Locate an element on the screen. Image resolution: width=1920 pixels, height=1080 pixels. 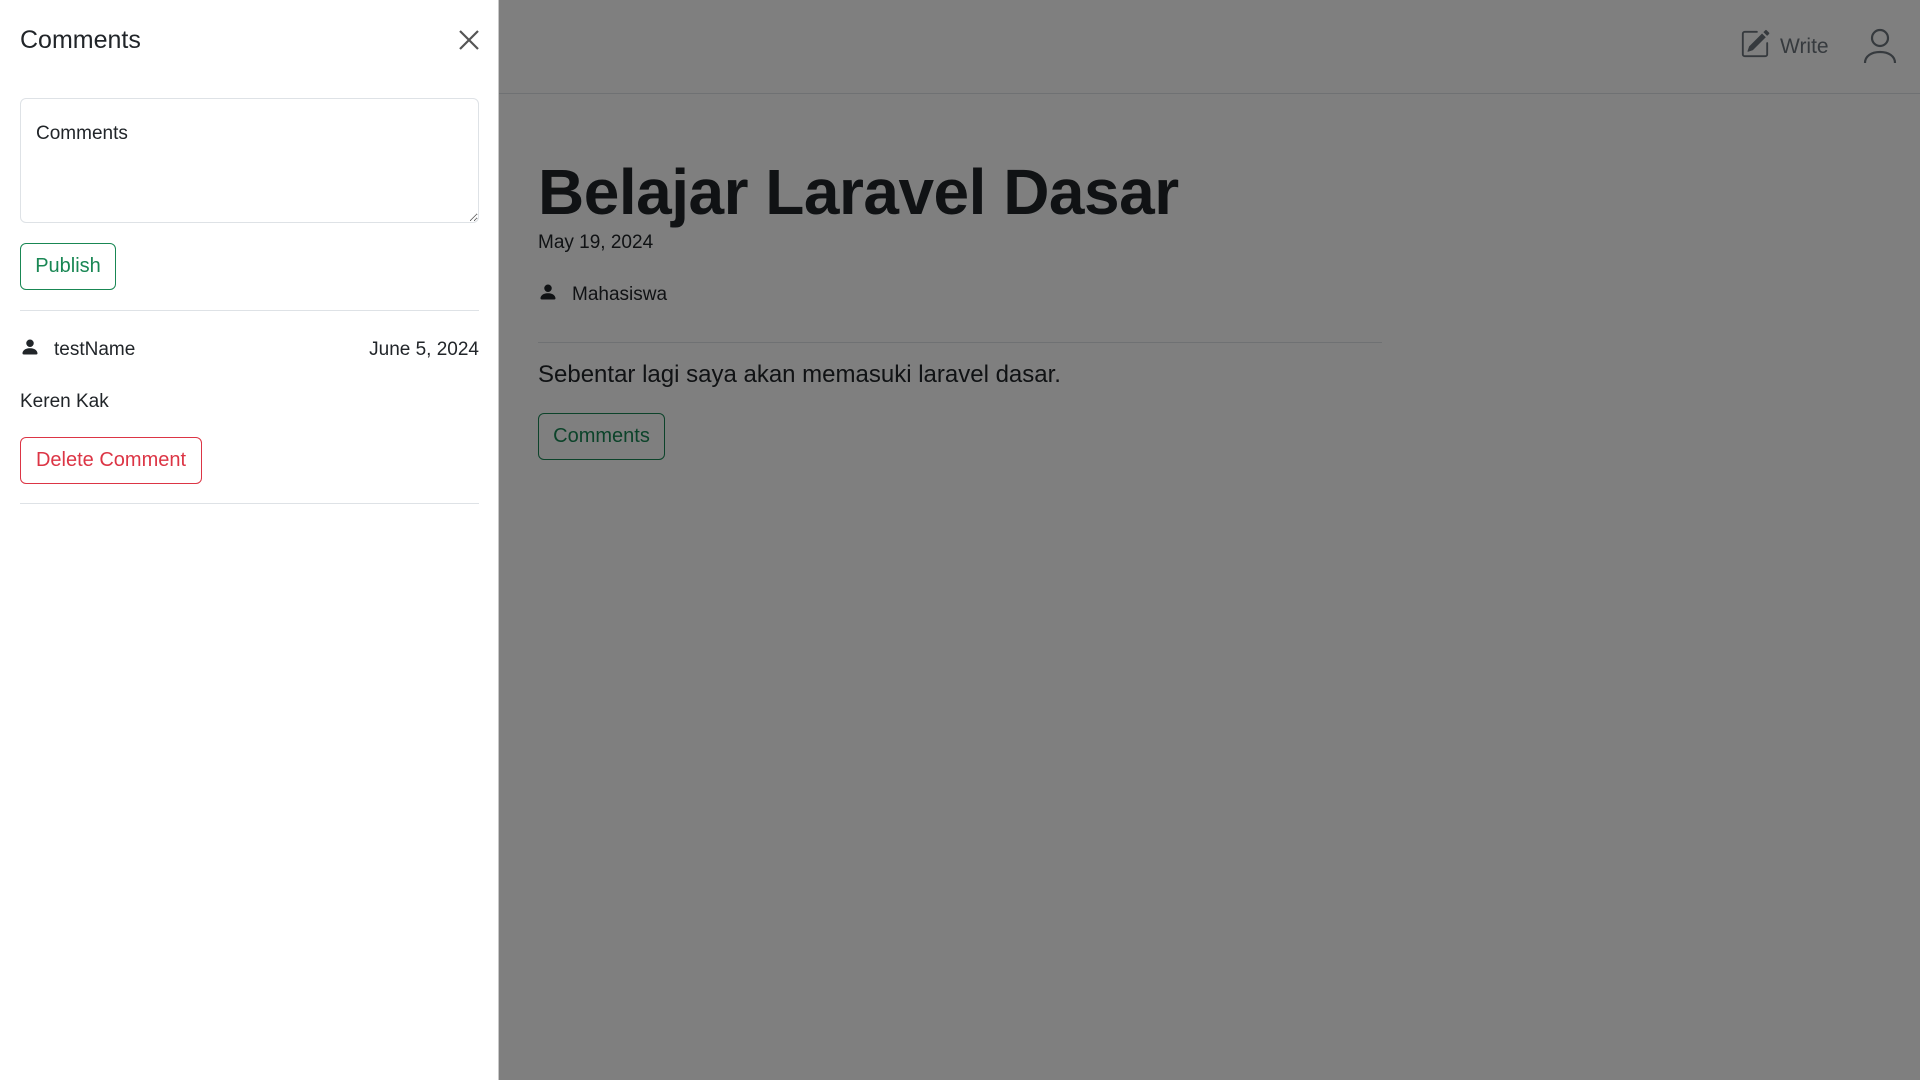
close-button is located at coordinates (469, 40).